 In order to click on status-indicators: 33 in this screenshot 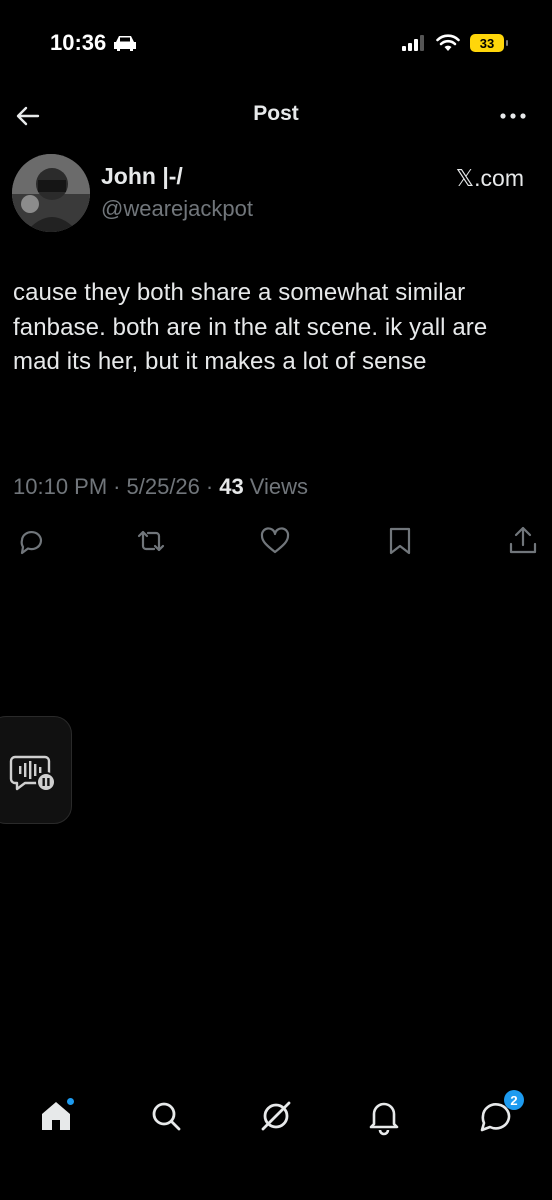, I will do `click(455, 43)`.